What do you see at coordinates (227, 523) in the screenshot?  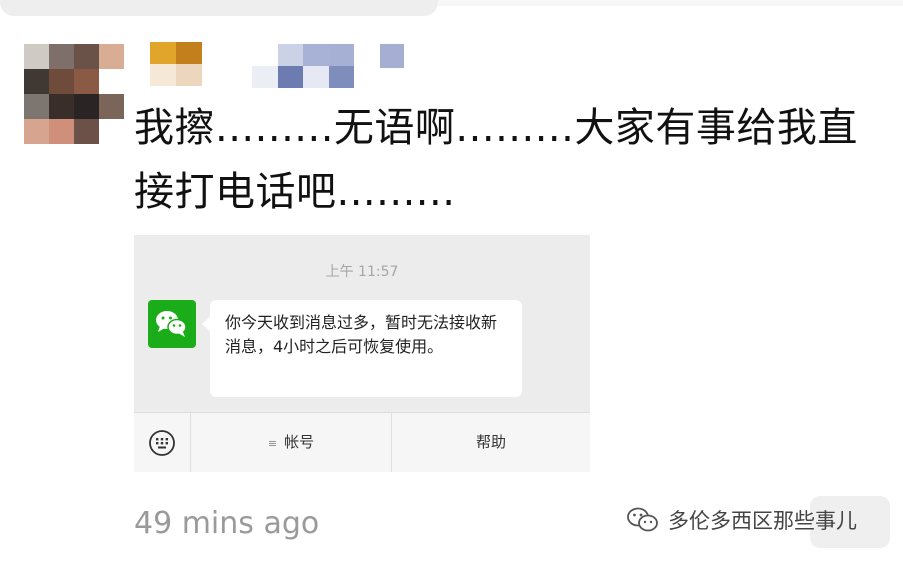 I see `post-time: 49 mins ago` at bounding box center [227, 523].